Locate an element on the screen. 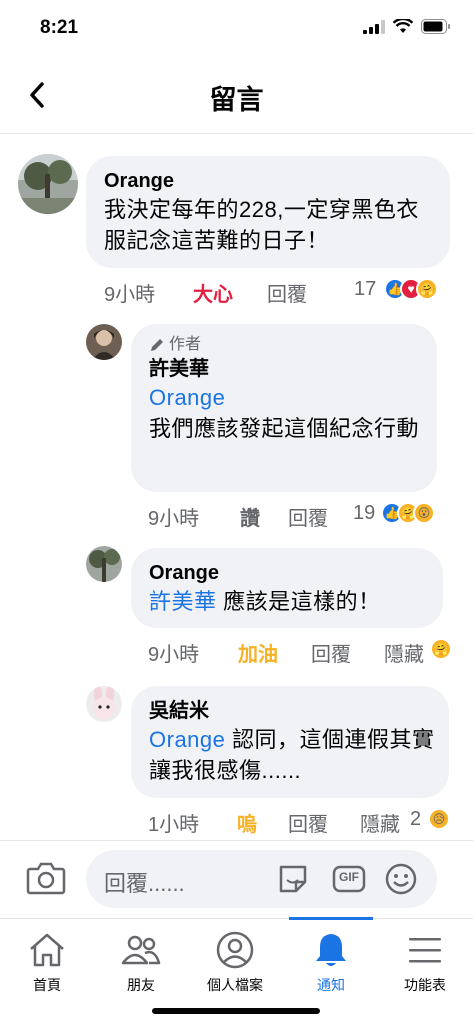 This screenshot has height=1024, width=473. tab-menu: 功能表 is located at coordinates (425, 959).